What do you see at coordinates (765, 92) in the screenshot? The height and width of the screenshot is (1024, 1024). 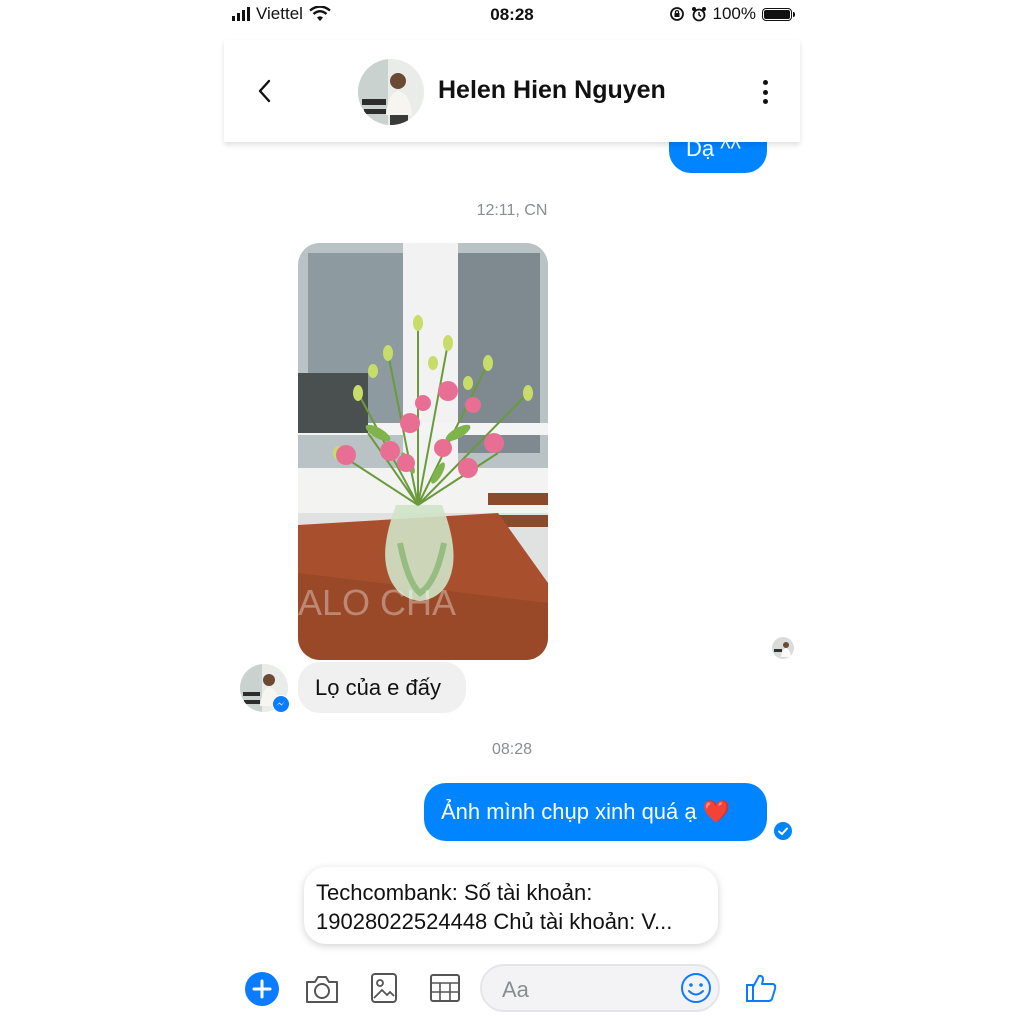 I see `more-vertical-icon` at bounding box center [765, 92].